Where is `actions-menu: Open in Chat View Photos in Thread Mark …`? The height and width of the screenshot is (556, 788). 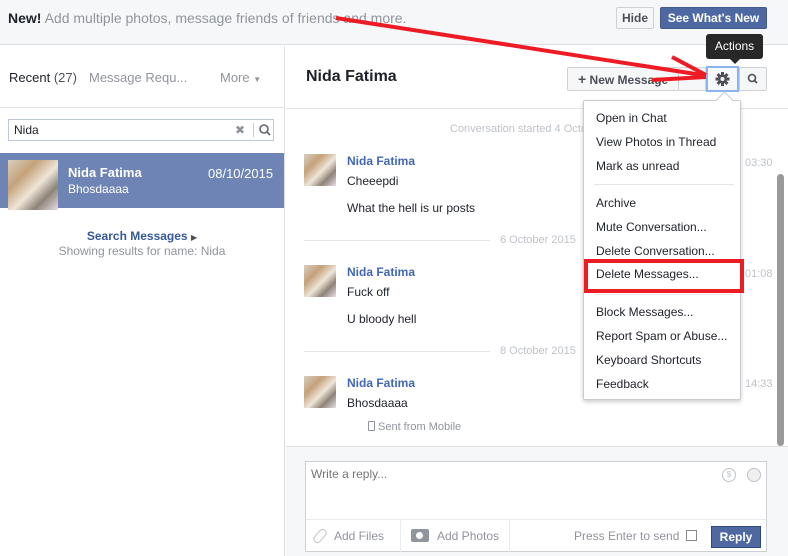 actions-menu: Open in Chat View Photos in Thread Mark … is located at coordinates (662, 250).